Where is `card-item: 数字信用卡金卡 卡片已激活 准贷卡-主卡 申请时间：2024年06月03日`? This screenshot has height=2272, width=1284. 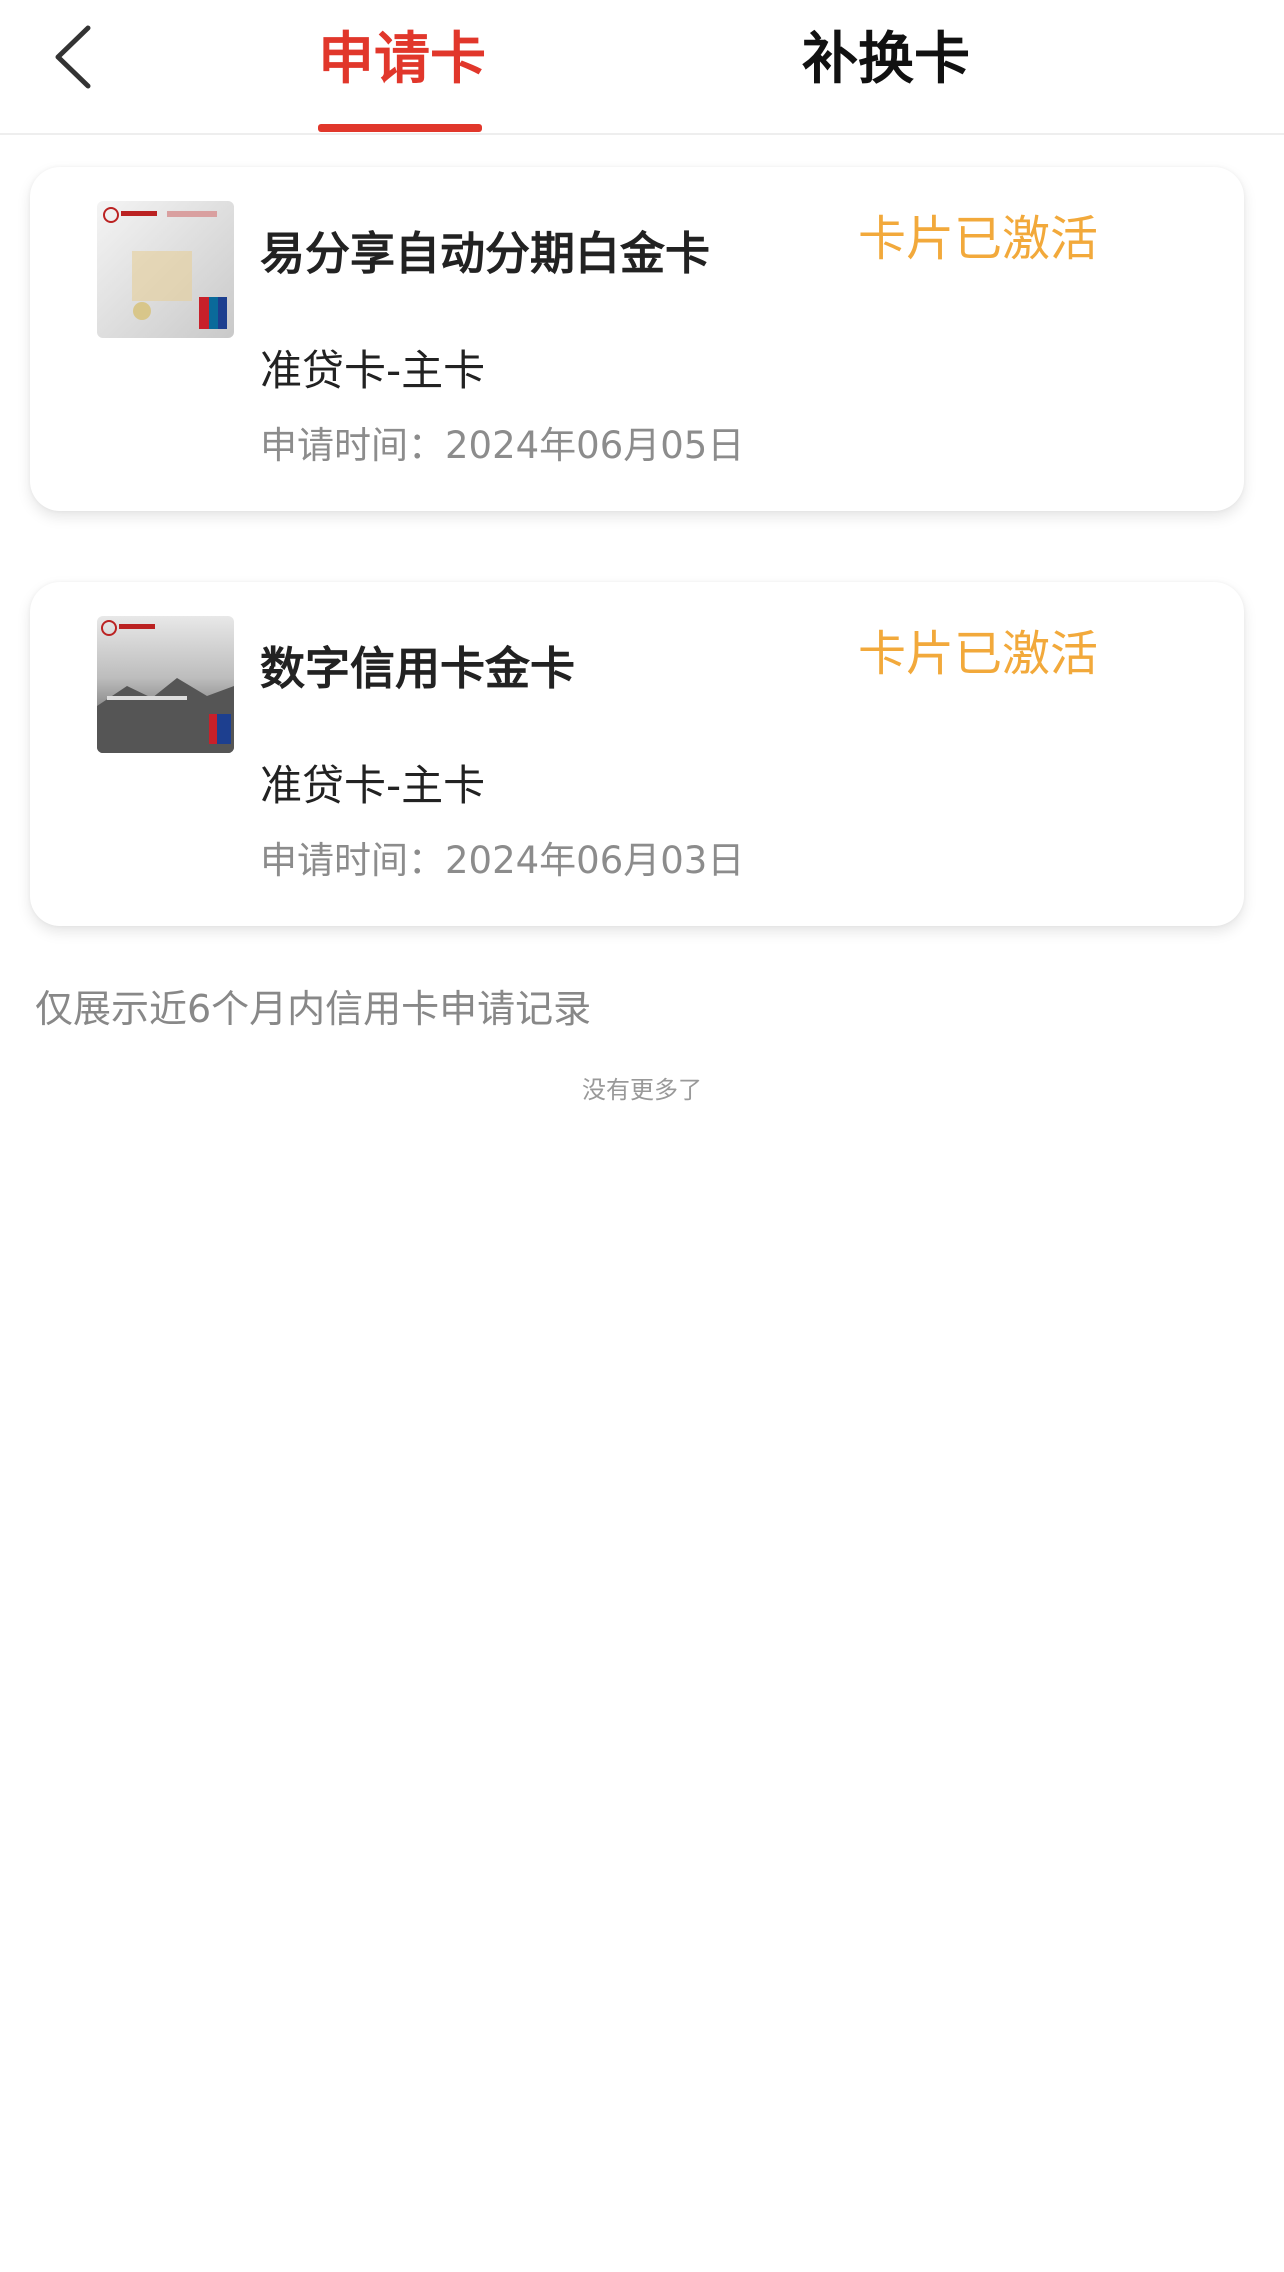
card-item: 数字信用卡金卡 卡片已激活 准贷卡-主卡 申请时间：2024年06月03日 is located at coordinates (637, 754).